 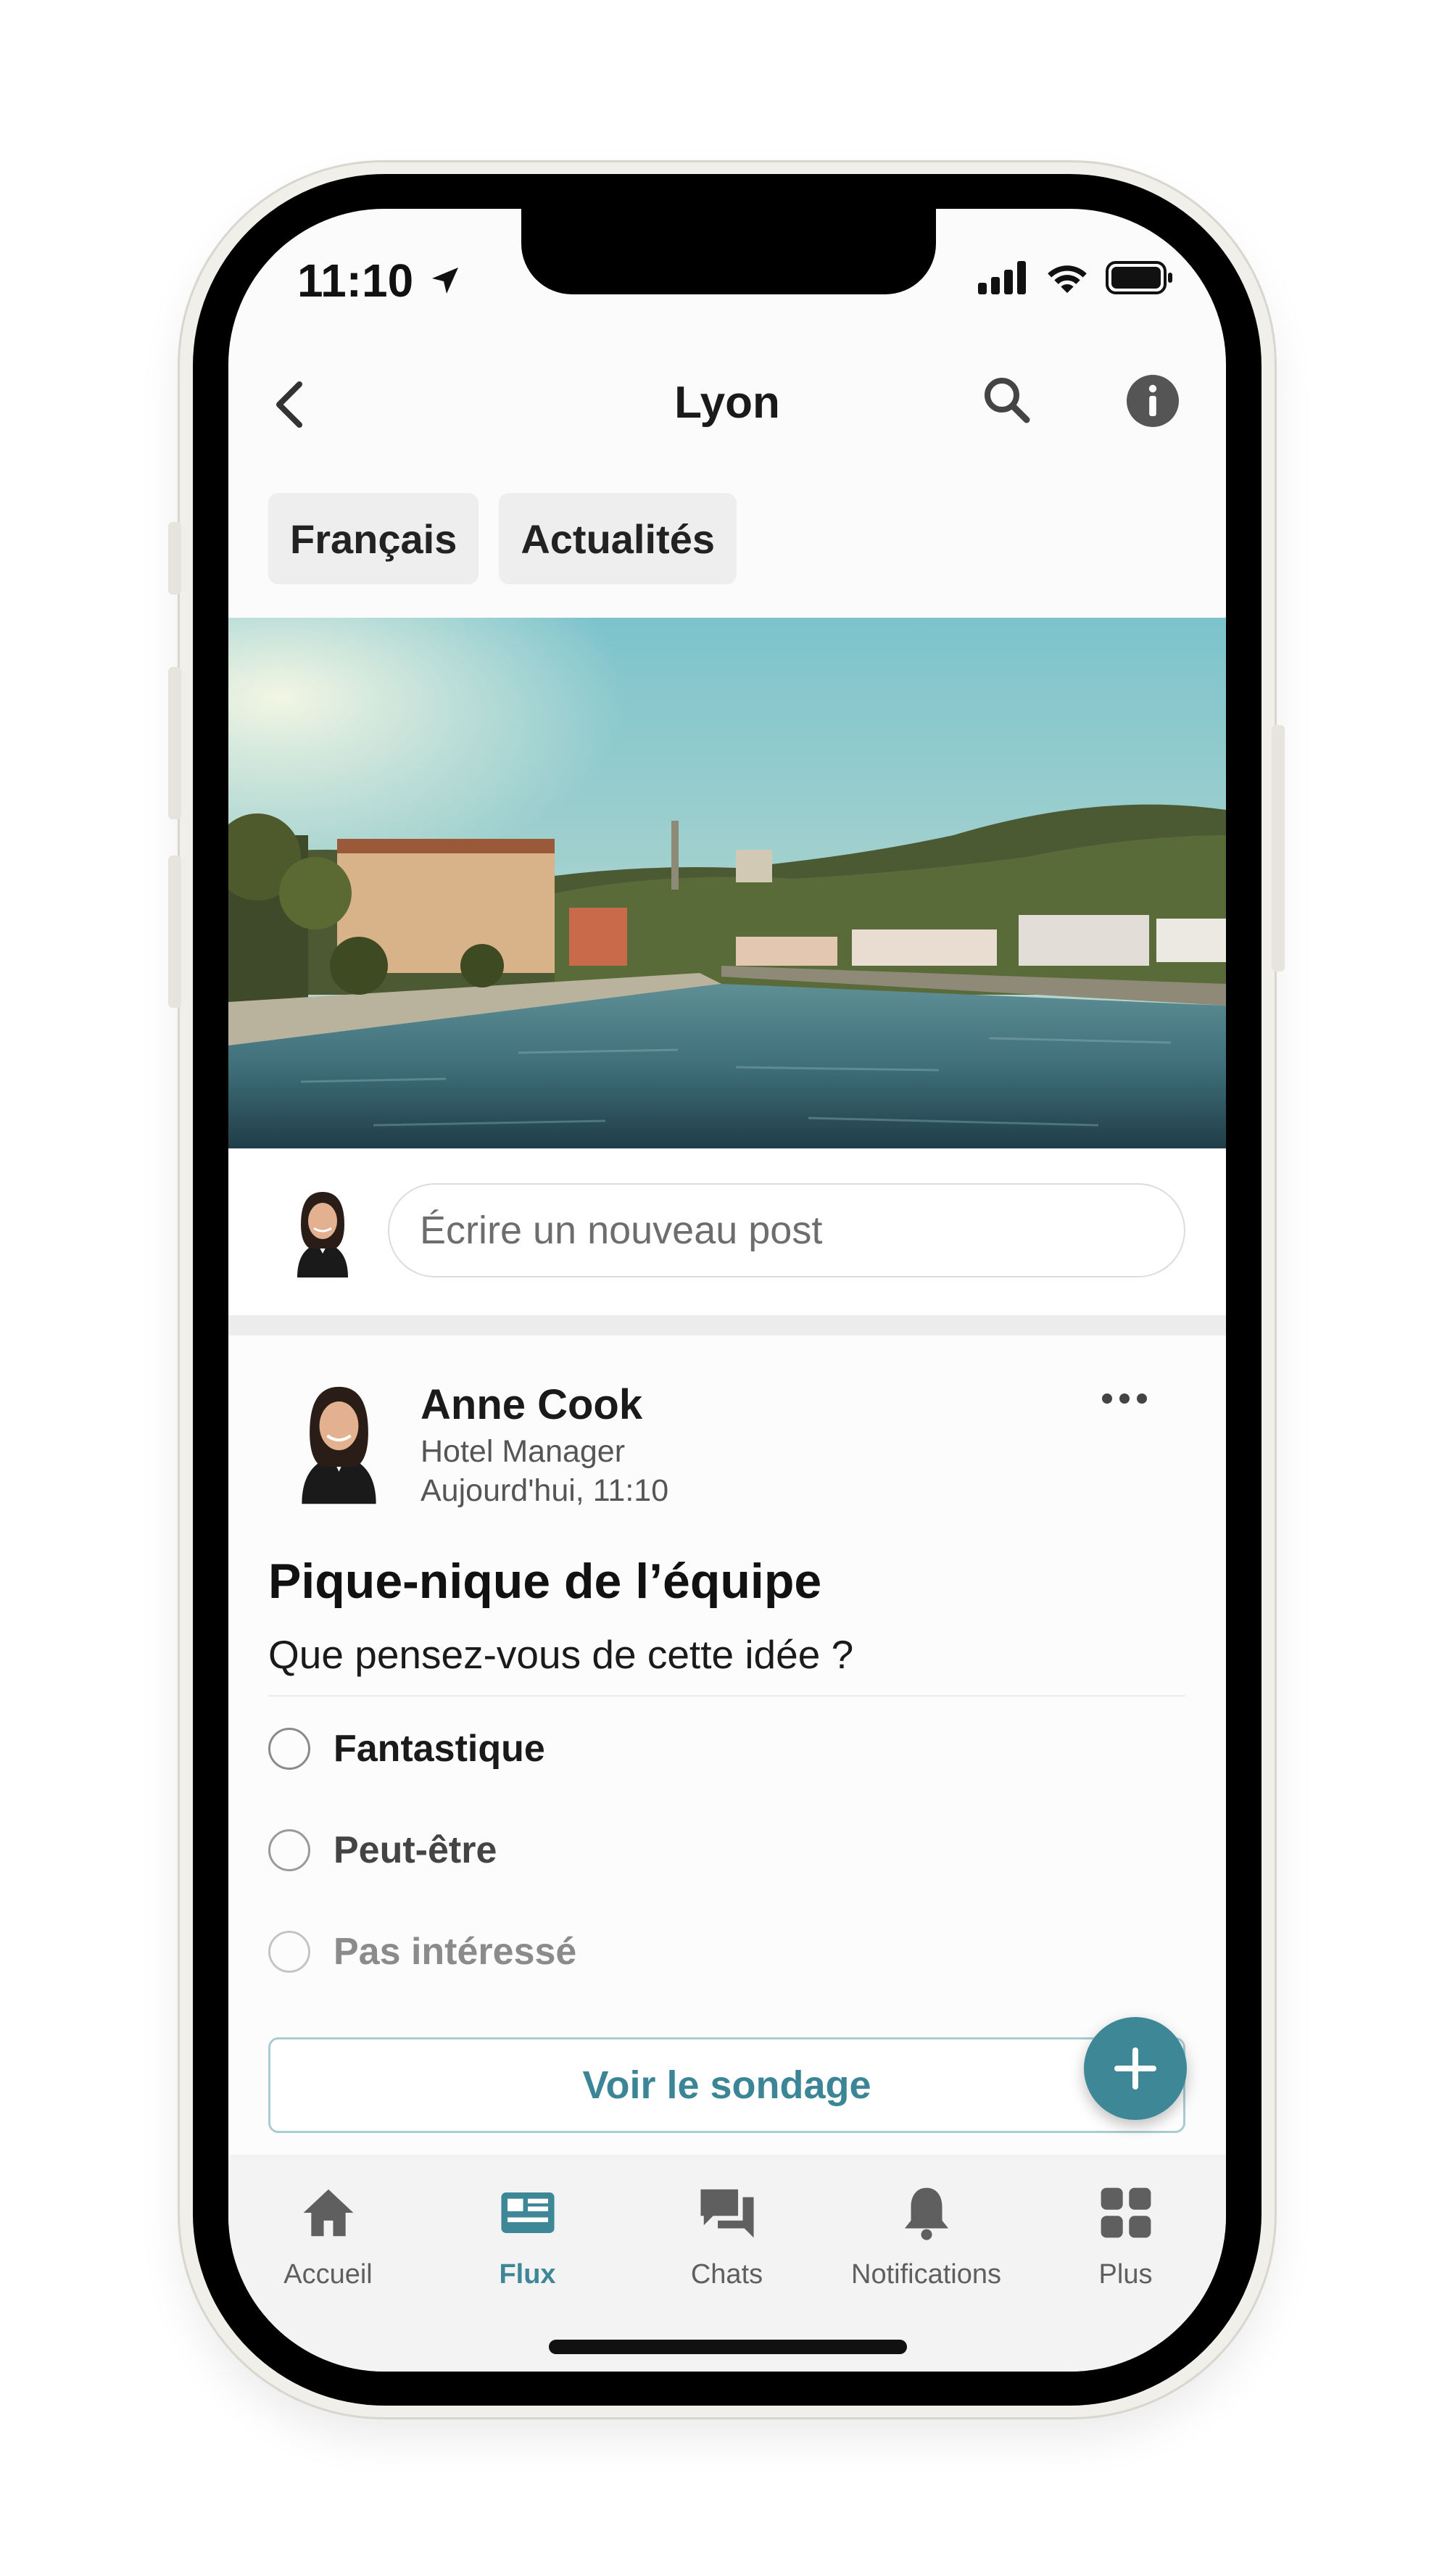 I want to click on poll-option-label: Fantastique, so click(x=439, y=1749).